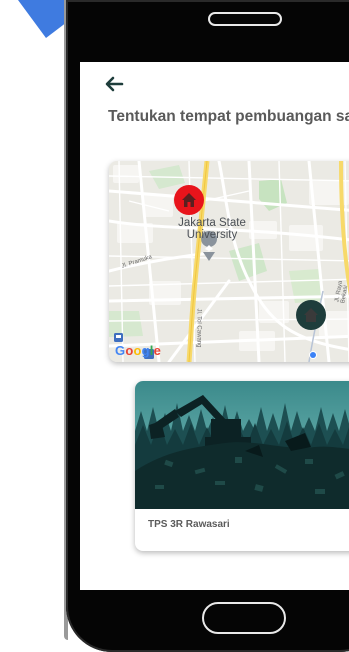 Image resolution: width=349 pixels, height=652 pixels. I want to click on location-image, so click(242, 445).